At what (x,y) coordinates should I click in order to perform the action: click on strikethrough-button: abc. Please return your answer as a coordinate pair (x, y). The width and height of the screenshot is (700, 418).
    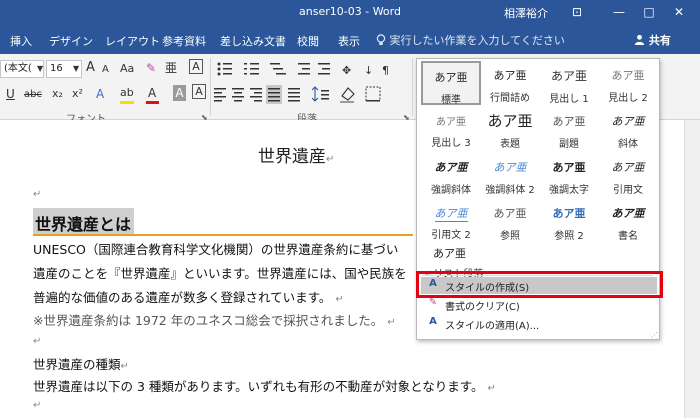
    Looking at the image, I should click on (33, 95).